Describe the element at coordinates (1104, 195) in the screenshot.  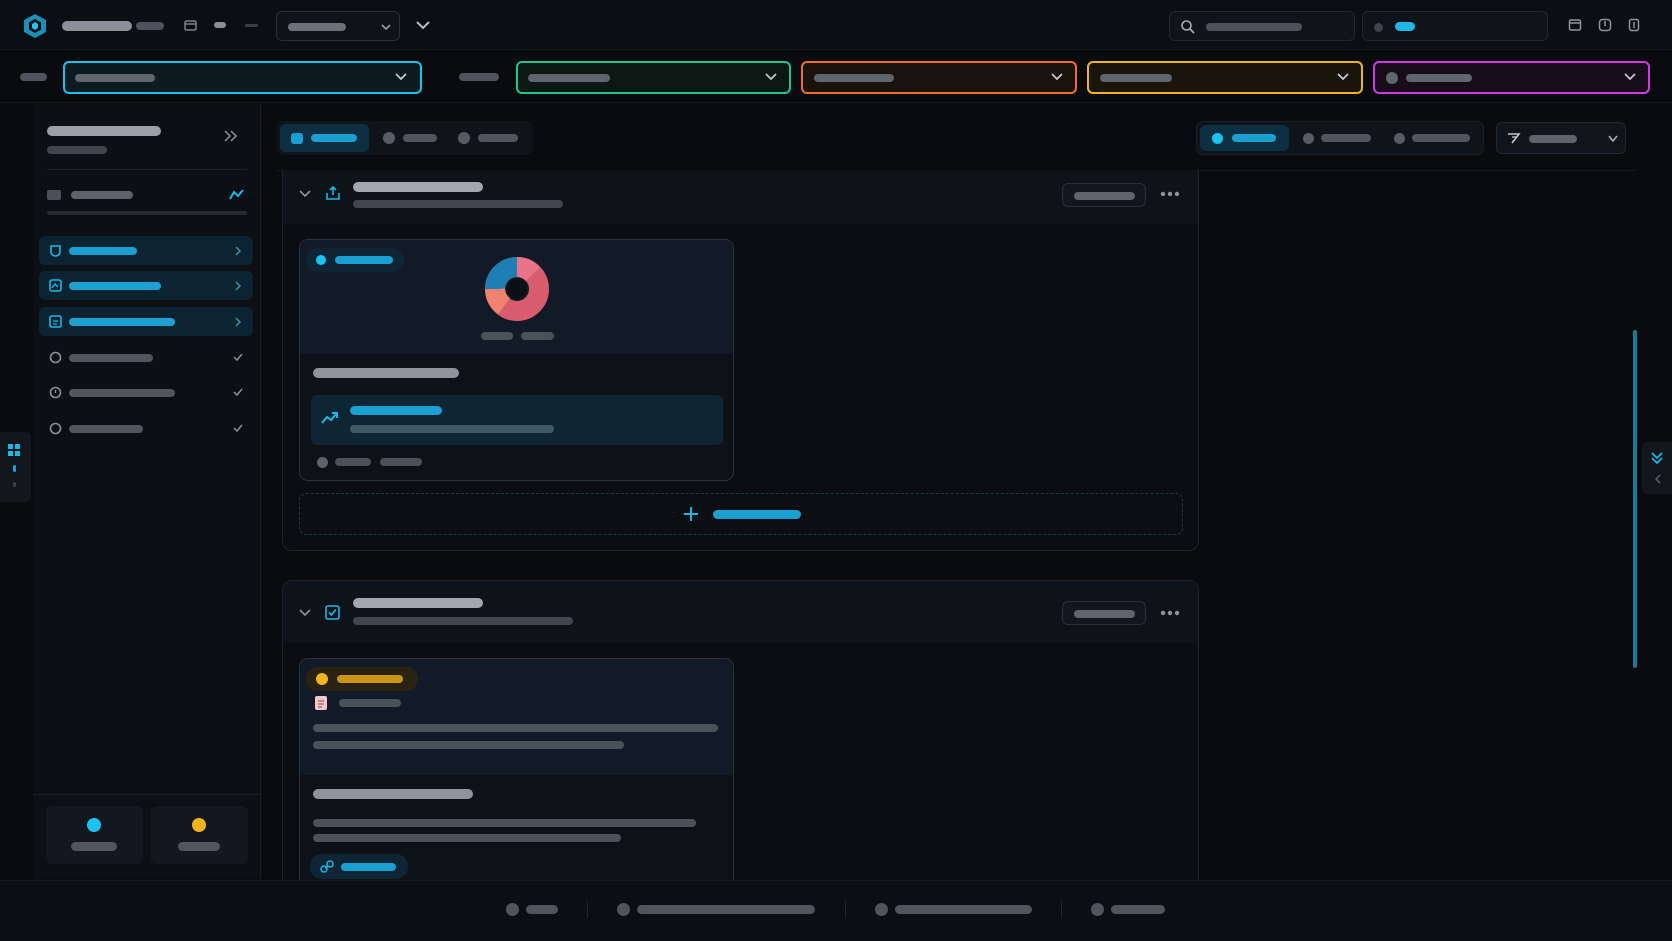
I see `section-1-badge` at that location.